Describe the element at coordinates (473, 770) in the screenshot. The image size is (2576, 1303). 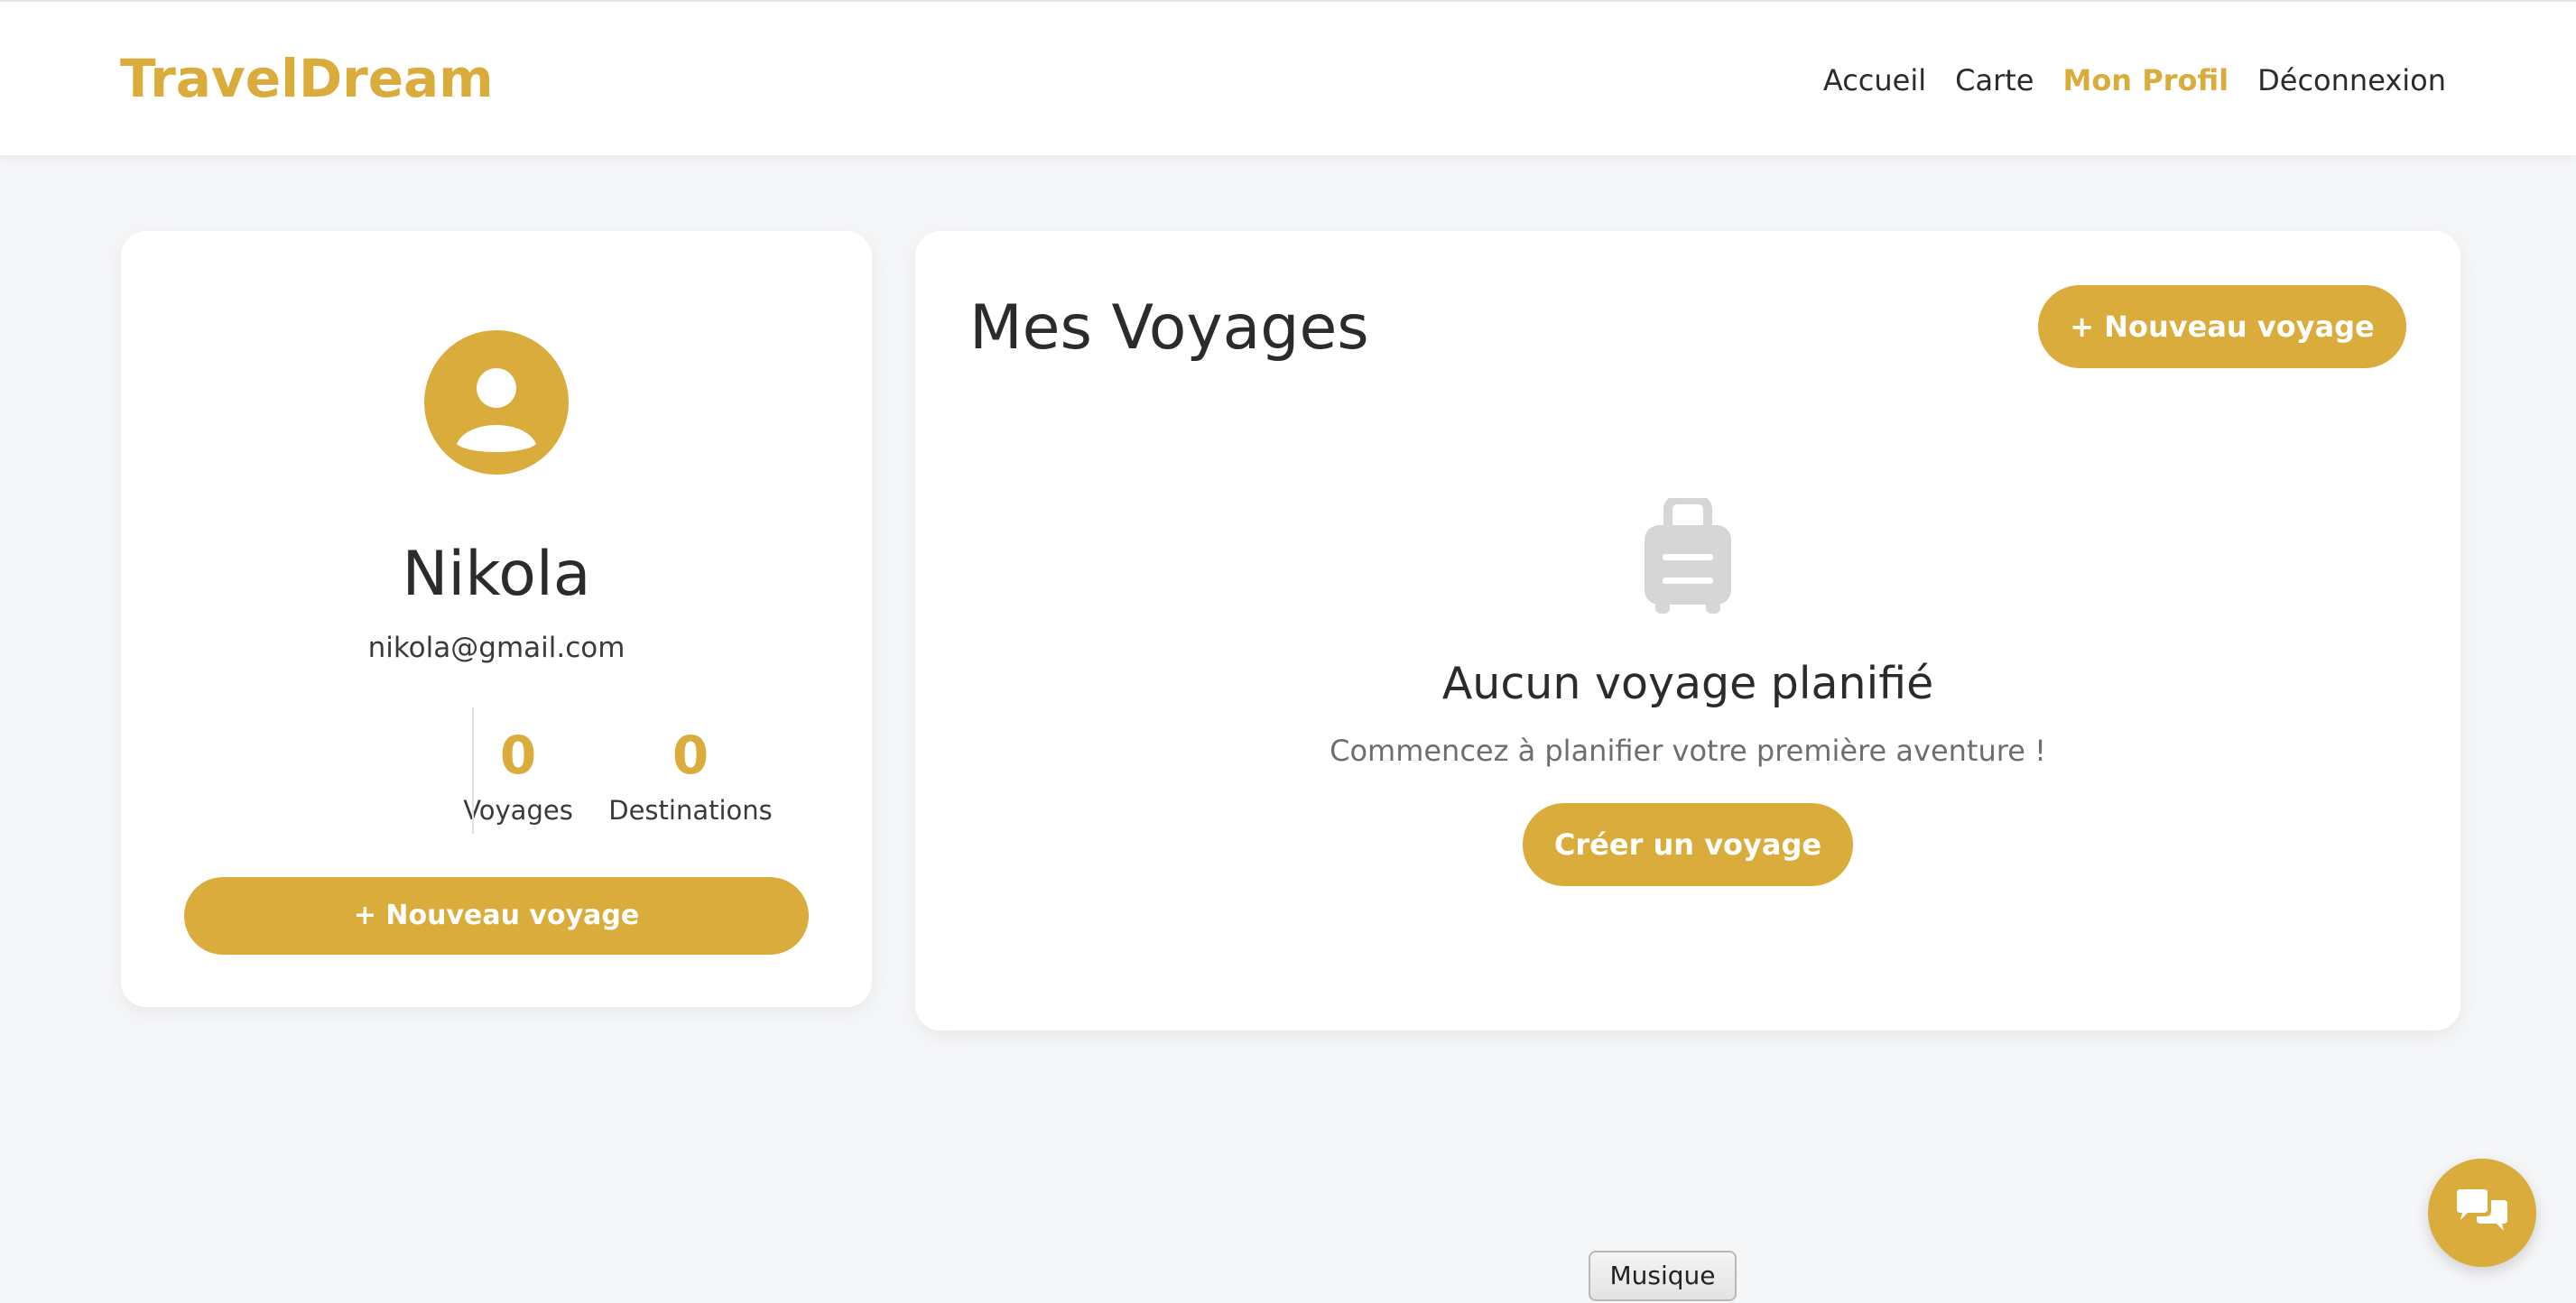
I see `stats-divider` at that location.